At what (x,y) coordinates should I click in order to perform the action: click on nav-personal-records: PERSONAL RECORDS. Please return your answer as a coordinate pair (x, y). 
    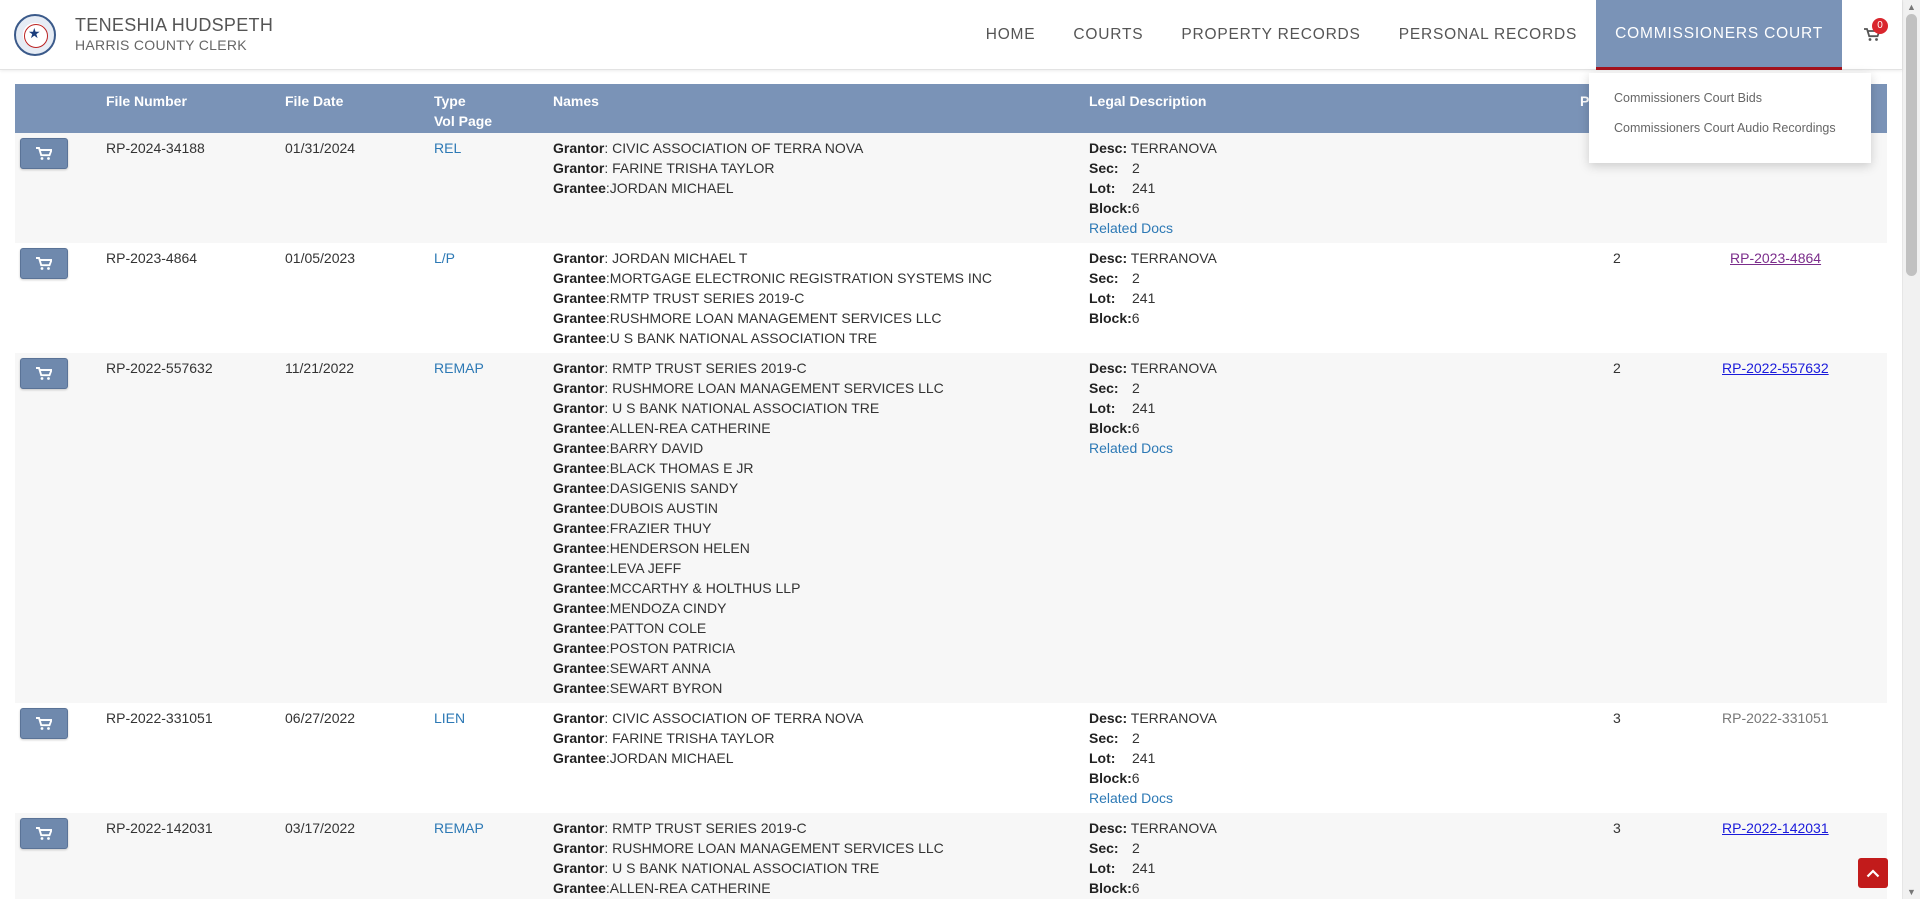
    Looking at the image, I should click on (1488, 35).